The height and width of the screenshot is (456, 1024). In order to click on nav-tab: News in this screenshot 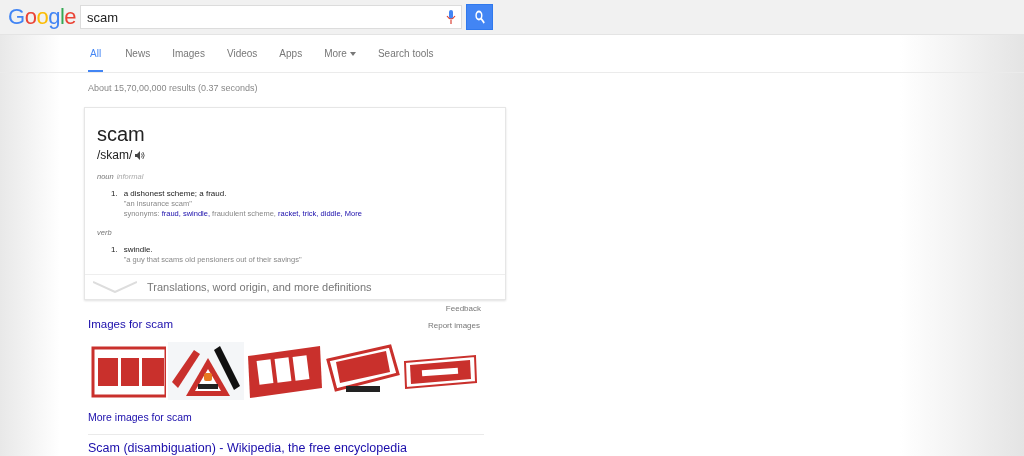, I will do `click(138, 53)`.